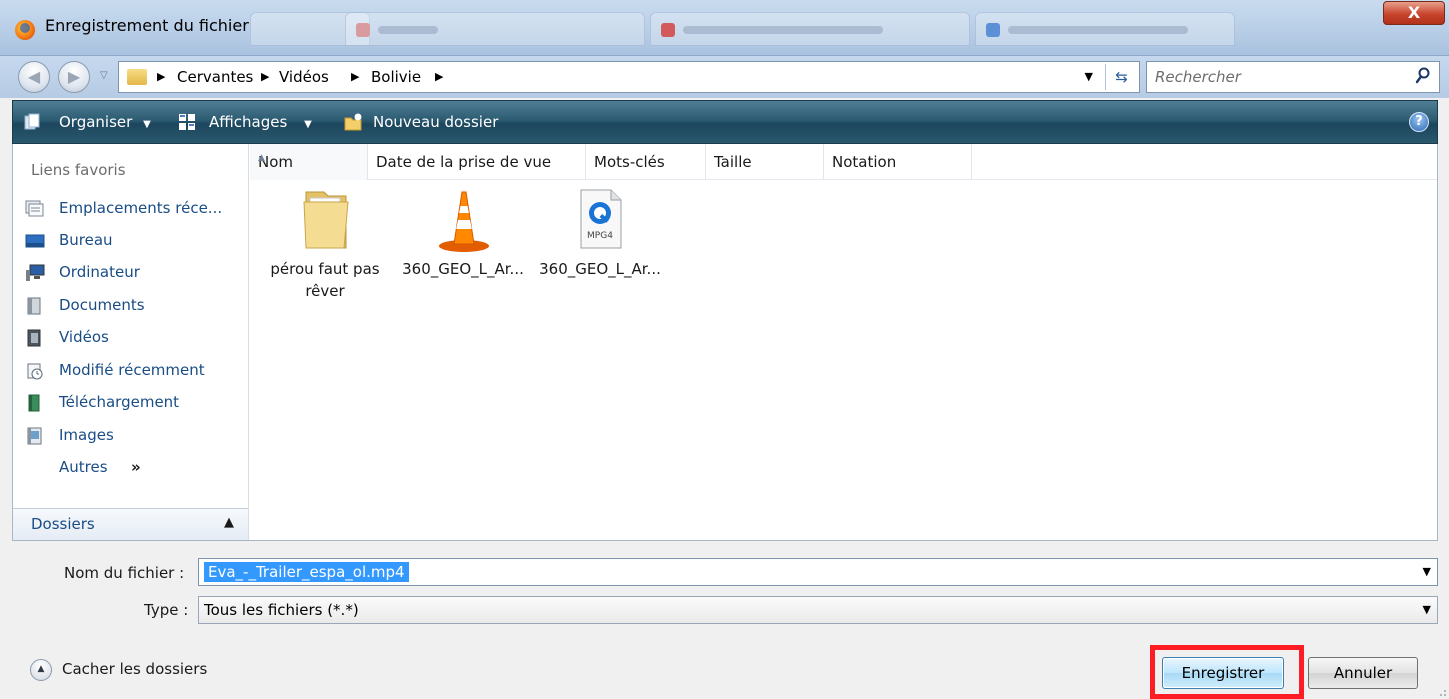 This screenshot has width=1449, height=699. What do you see at coordinates (35, 241) in the screenshot?
I see `desktop-icon` at bounding box center [35, 241].